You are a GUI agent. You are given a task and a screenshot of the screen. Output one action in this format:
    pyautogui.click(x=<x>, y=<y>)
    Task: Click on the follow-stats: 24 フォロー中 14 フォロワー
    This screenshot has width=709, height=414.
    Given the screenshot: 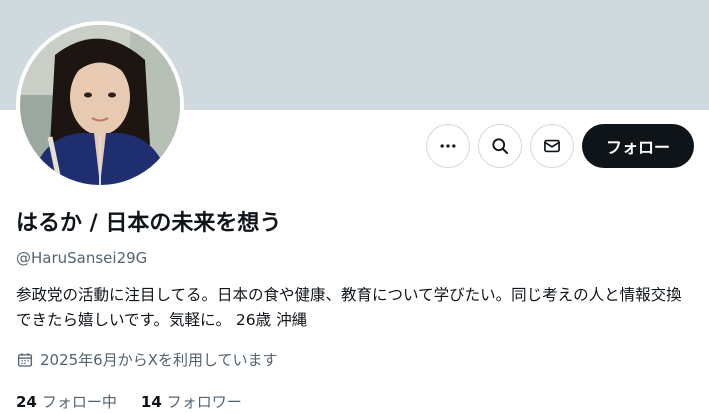 What is the action you would take?
    pyautogui.click(x=129, y=402)
    